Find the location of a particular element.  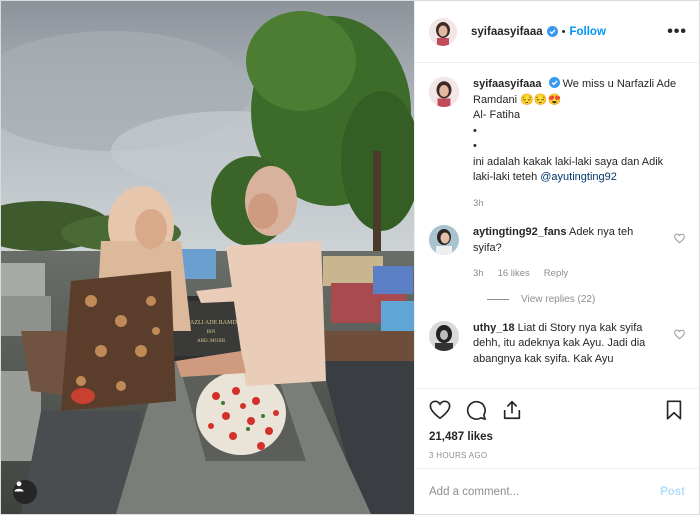

caption-line-2: Al- Fatiha is located at coordinates (497, 115).